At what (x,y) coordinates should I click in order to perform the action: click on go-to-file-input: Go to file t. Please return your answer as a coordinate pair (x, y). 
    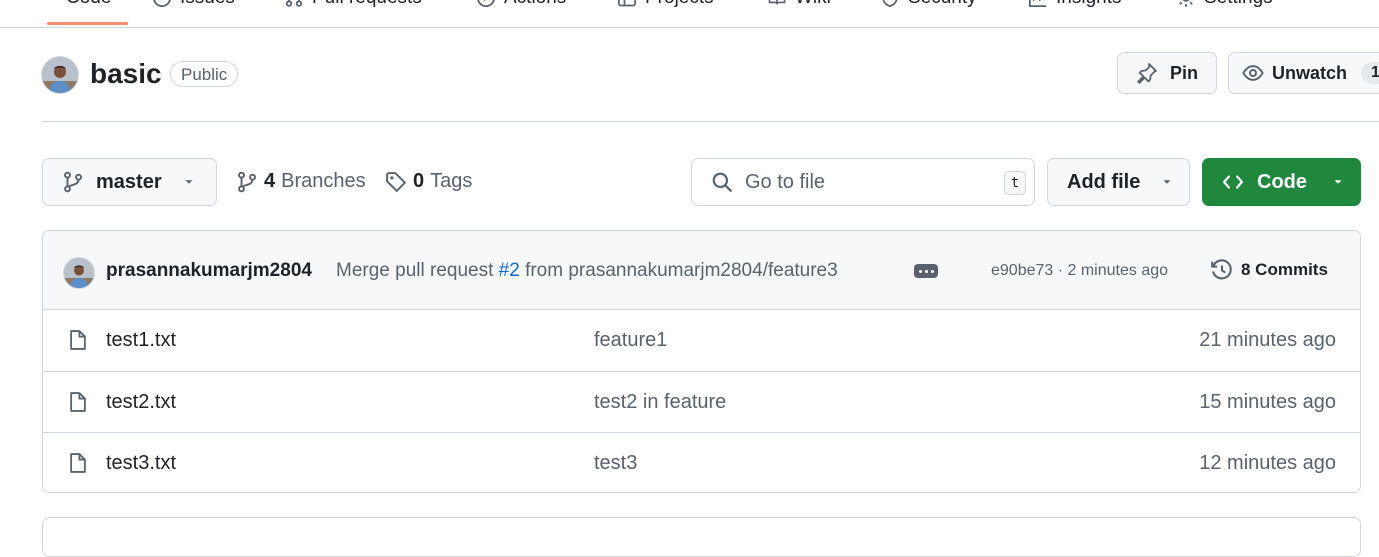
    Looking at the image, I should click on (863, 182).